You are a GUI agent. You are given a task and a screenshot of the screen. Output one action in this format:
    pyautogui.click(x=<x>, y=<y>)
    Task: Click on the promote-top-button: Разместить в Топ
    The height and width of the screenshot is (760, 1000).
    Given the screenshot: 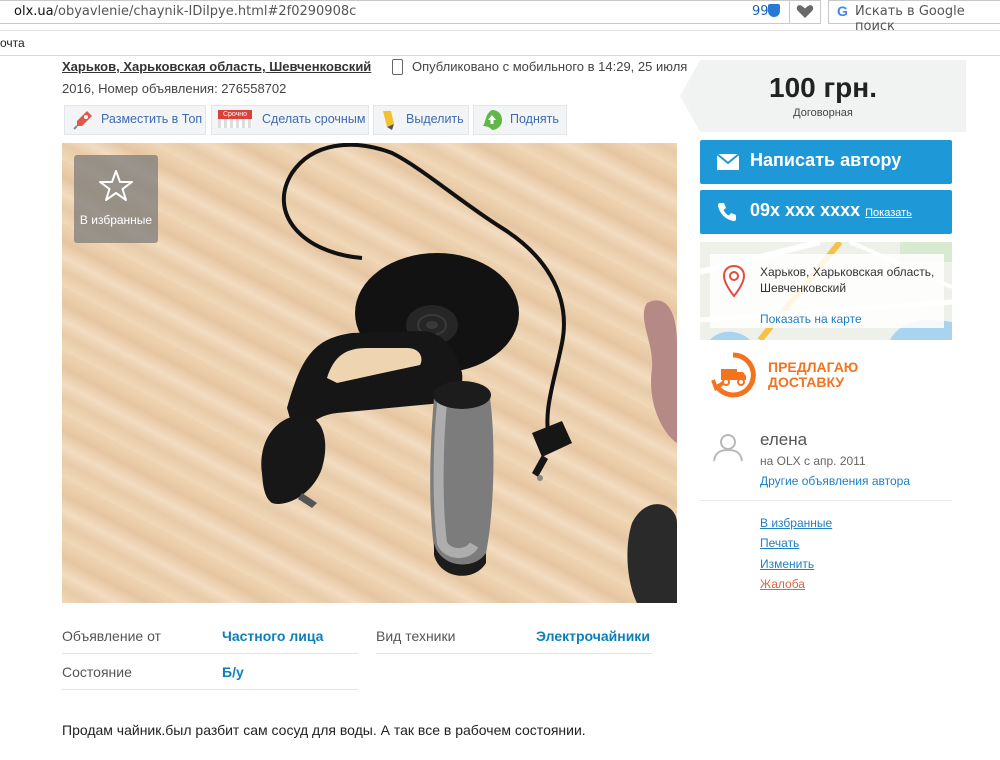 What is the action you would take?
    pyautogui.click(x=135, y=120)
    